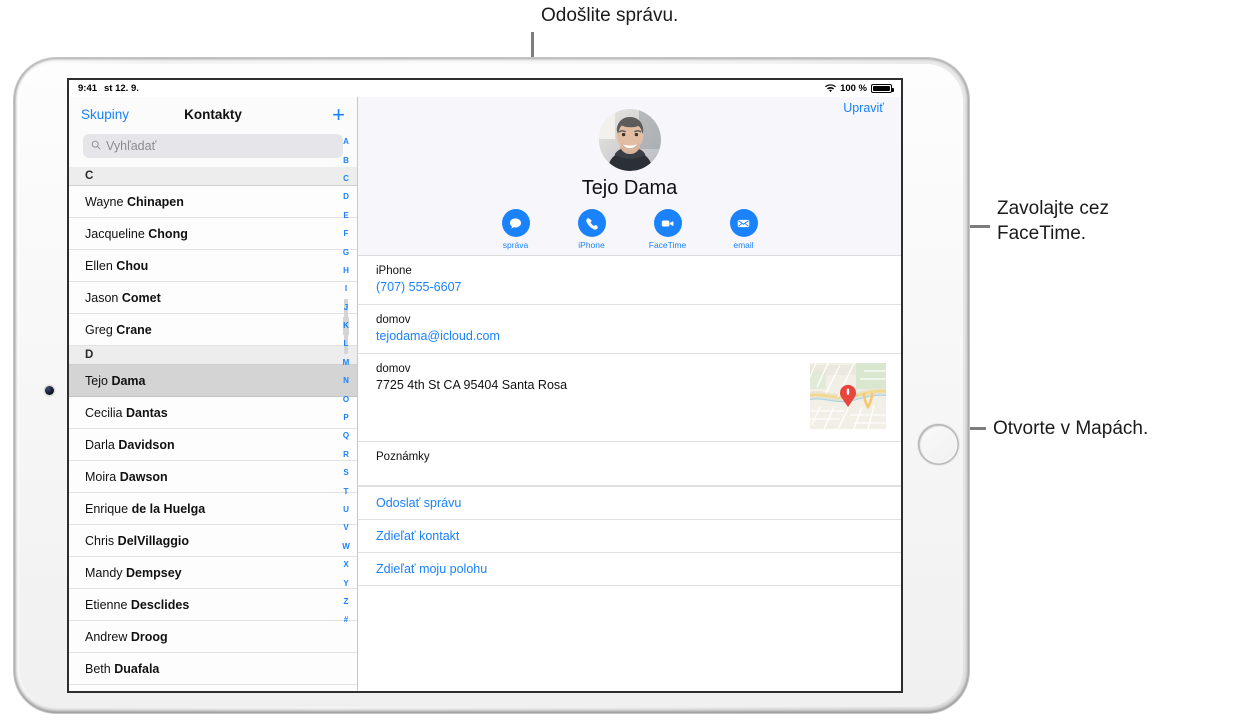 This screenshot has height=724, width=1237. Describe the element at coordinates (346, 179) in the screenshot. I see `index-letter-C: C` at that location.